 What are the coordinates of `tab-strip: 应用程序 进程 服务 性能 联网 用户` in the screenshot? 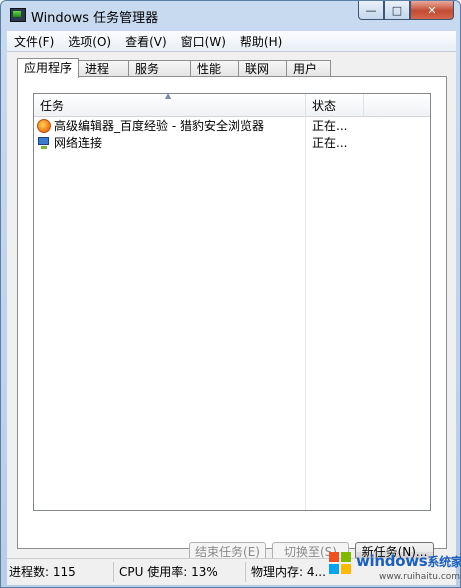 It's located at (174, 68).